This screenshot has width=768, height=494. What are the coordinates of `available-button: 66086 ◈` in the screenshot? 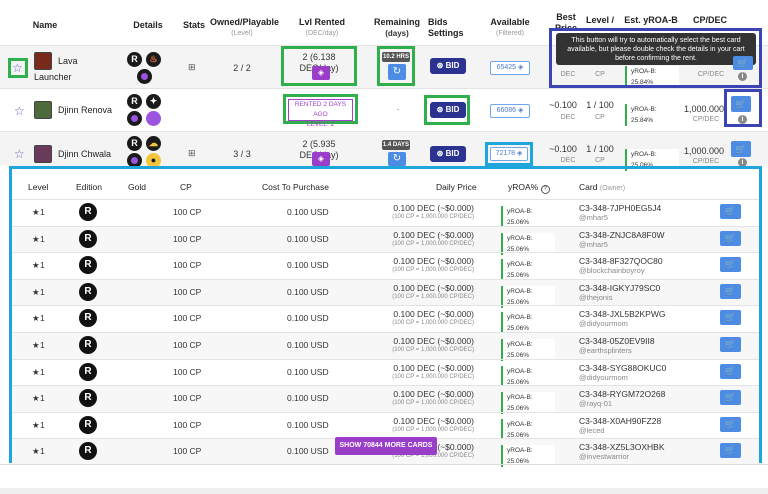 It's located at (510, 111).